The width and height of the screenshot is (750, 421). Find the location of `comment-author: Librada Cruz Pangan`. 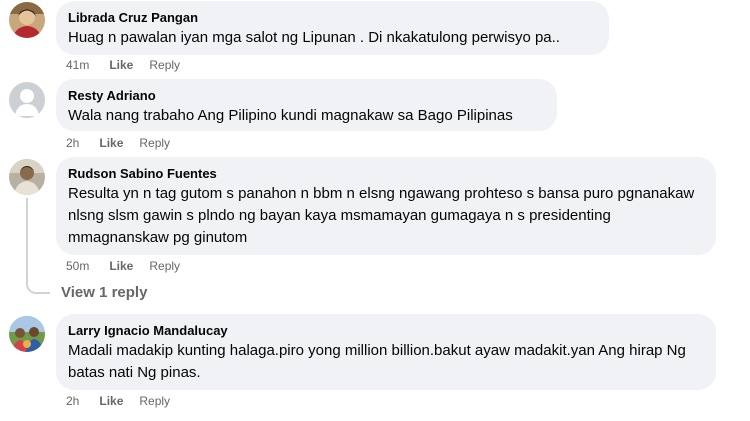

comment-author: Librada Cruz Pangan is located at coordinates (332, 17).